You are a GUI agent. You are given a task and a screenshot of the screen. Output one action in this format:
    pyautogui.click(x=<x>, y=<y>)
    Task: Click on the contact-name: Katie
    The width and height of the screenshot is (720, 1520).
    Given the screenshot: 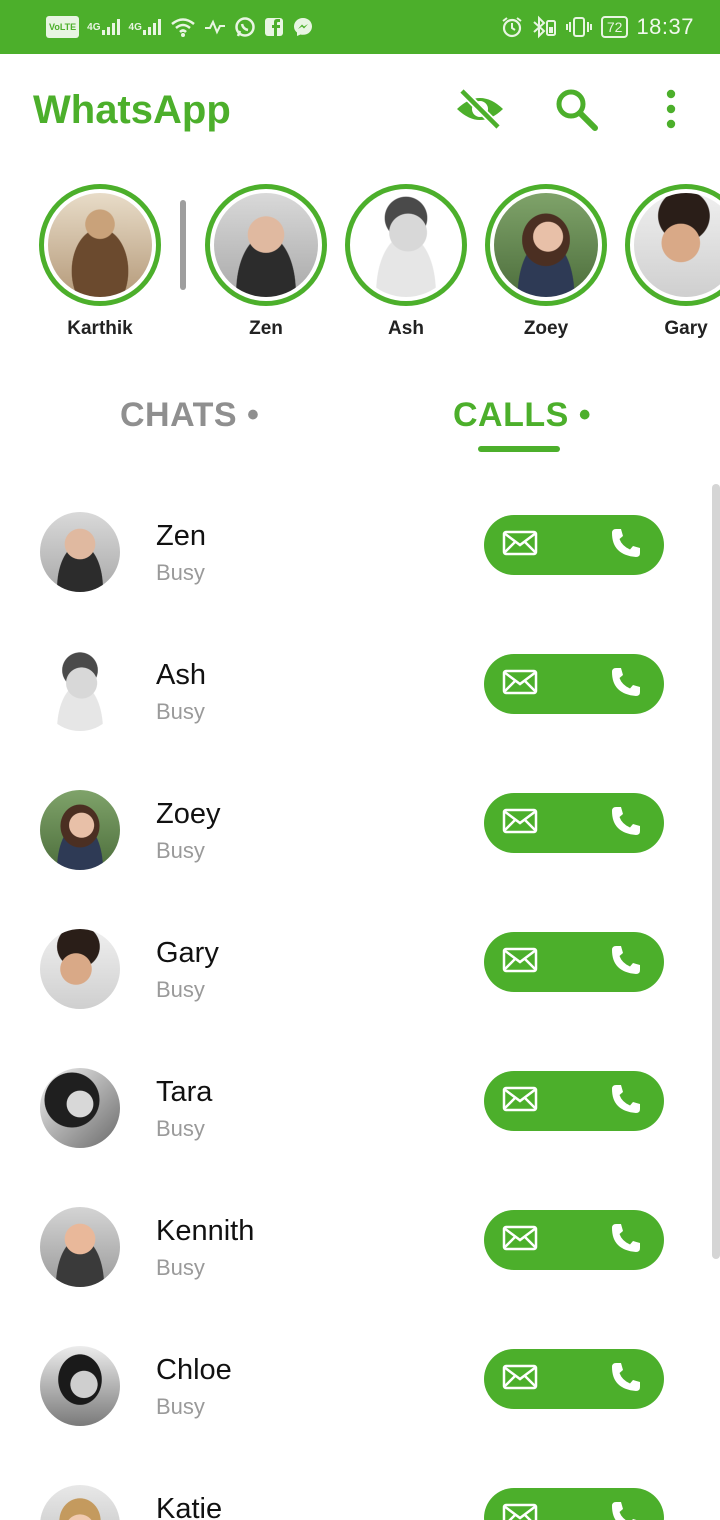 What is the action you would take?
    pyautogui.click(x=189, y=1506)
    